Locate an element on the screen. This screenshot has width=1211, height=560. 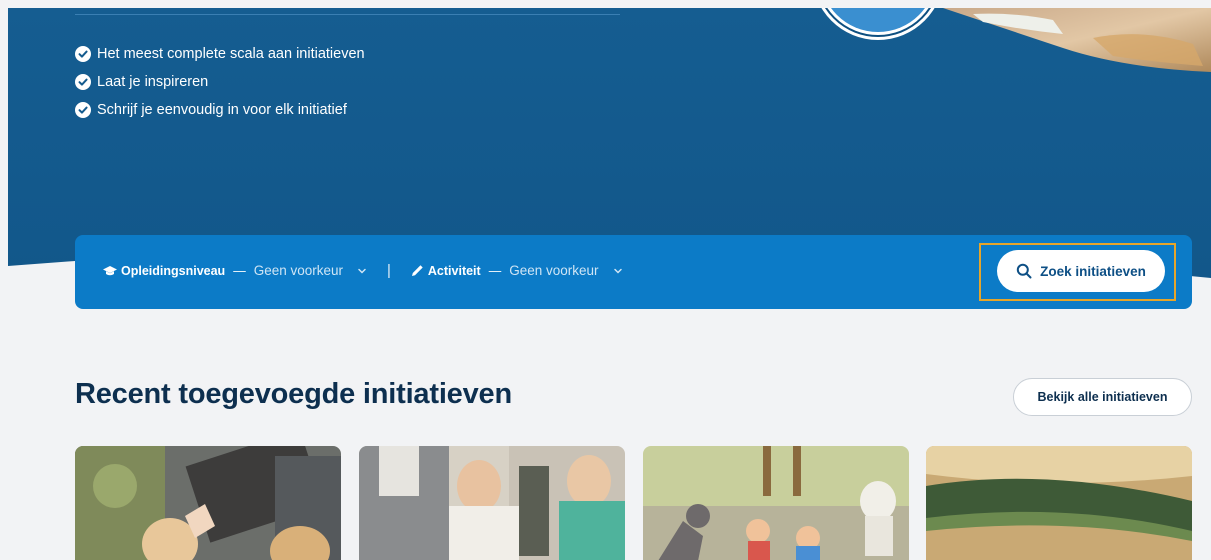
search-icon is located at coordinates (1024, 271).